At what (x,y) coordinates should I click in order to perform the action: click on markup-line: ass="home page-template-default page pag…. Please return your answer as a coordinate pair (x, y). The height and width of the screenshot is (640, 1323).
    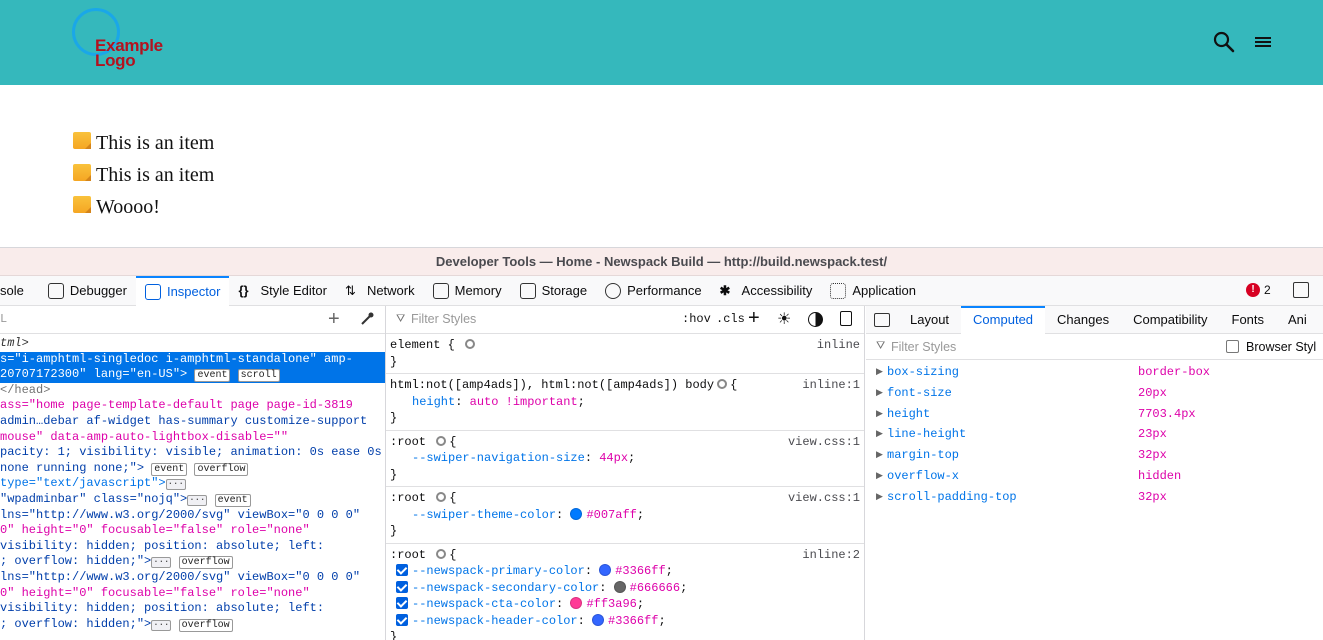
    Looking at the image, I should click on (192, 406).